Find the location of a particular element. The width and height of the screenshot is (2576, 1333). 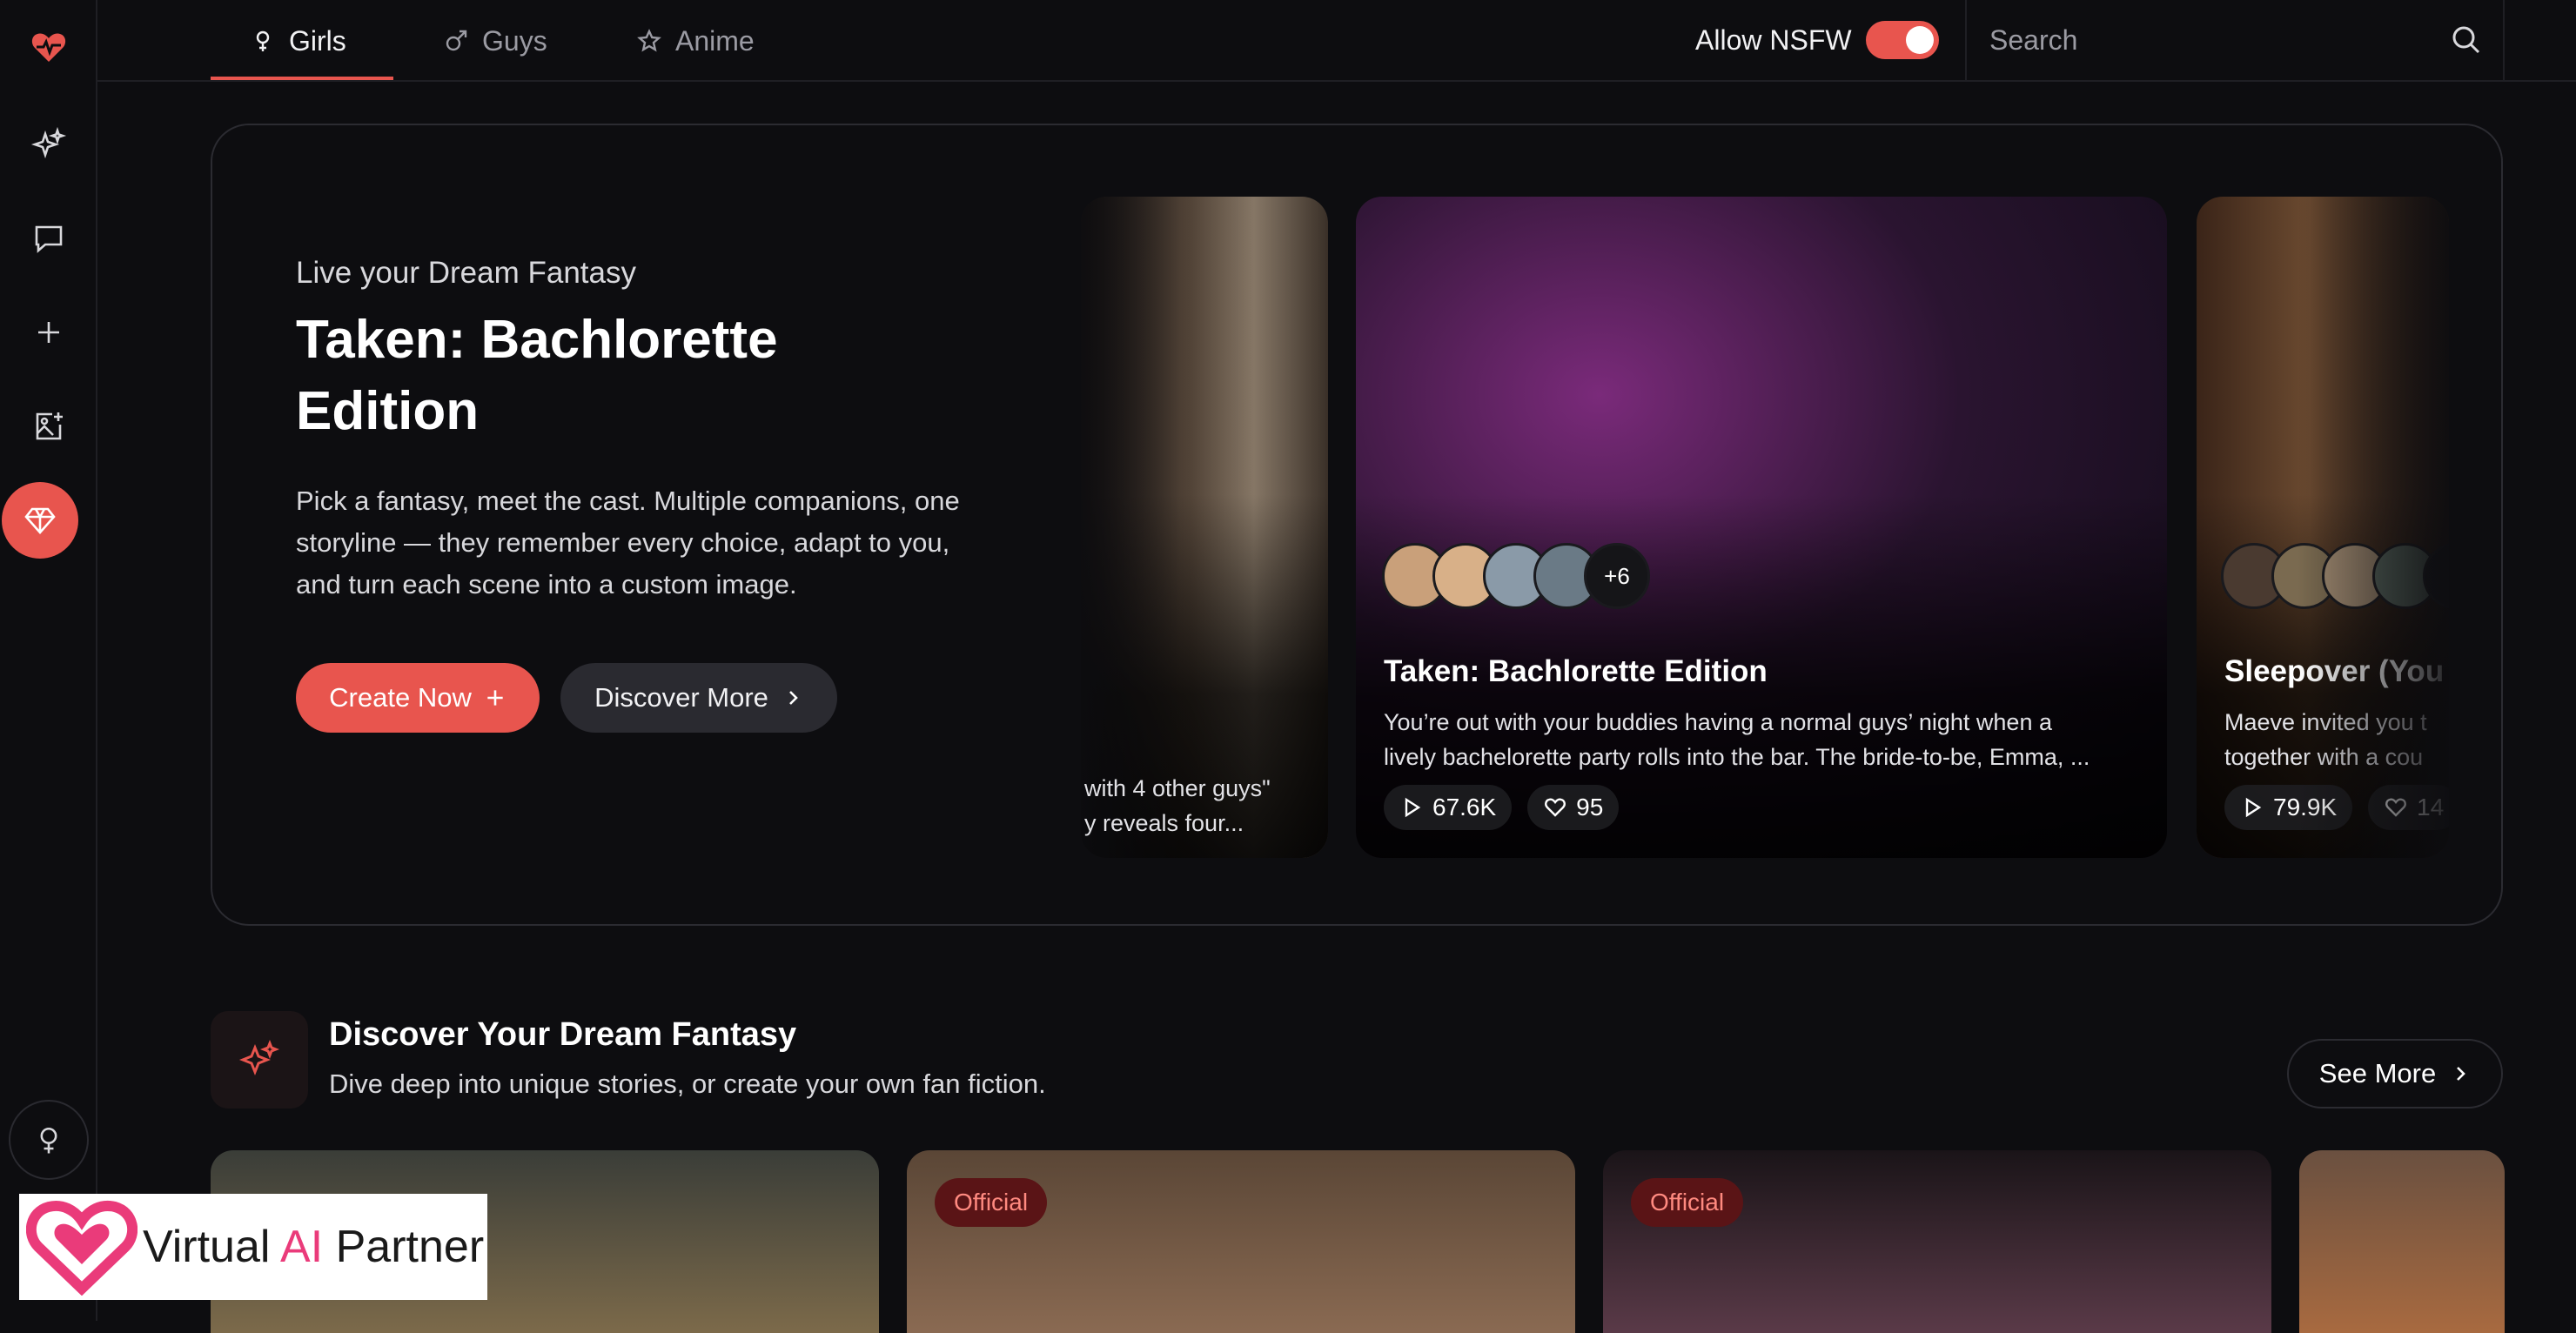

card-desc-line: with 4 other guys" is located at coordinates (1178, 788).